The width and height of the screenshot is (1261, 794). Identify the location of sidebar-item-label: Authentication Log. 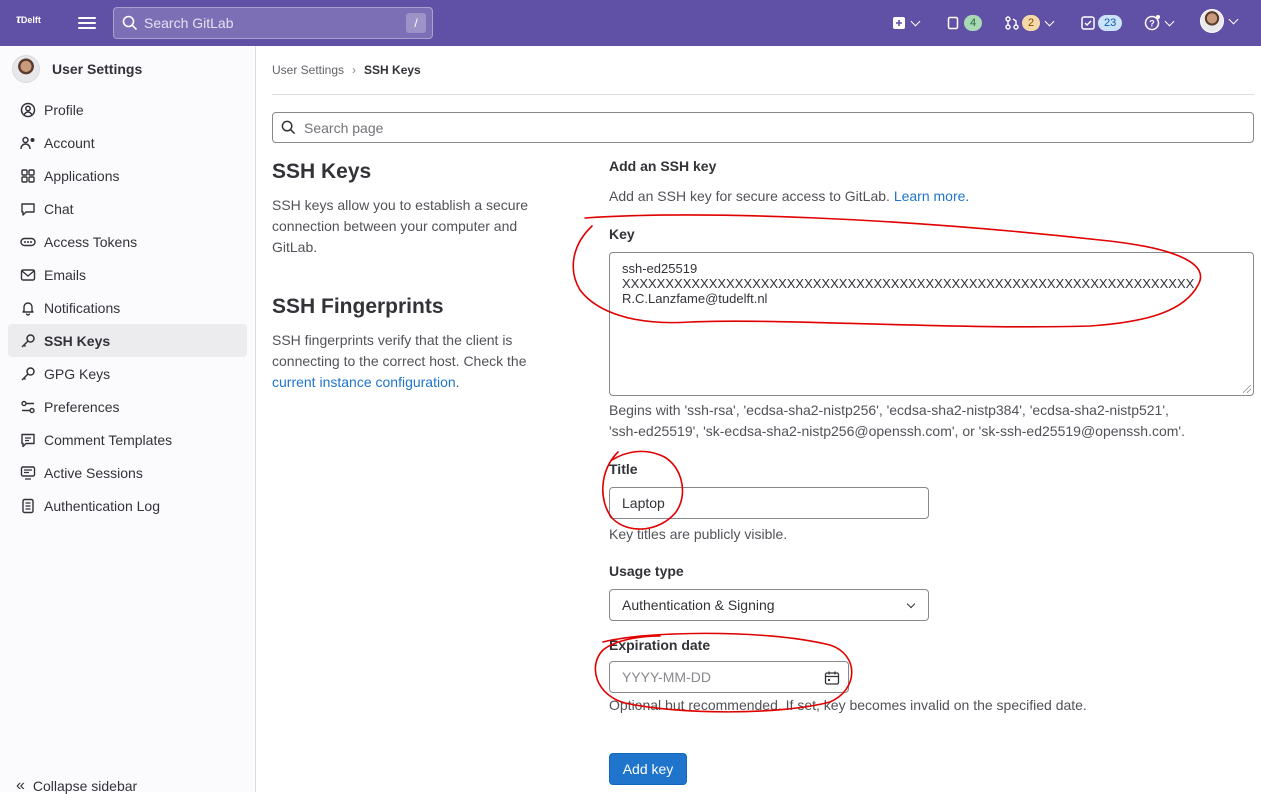
(102, 505).